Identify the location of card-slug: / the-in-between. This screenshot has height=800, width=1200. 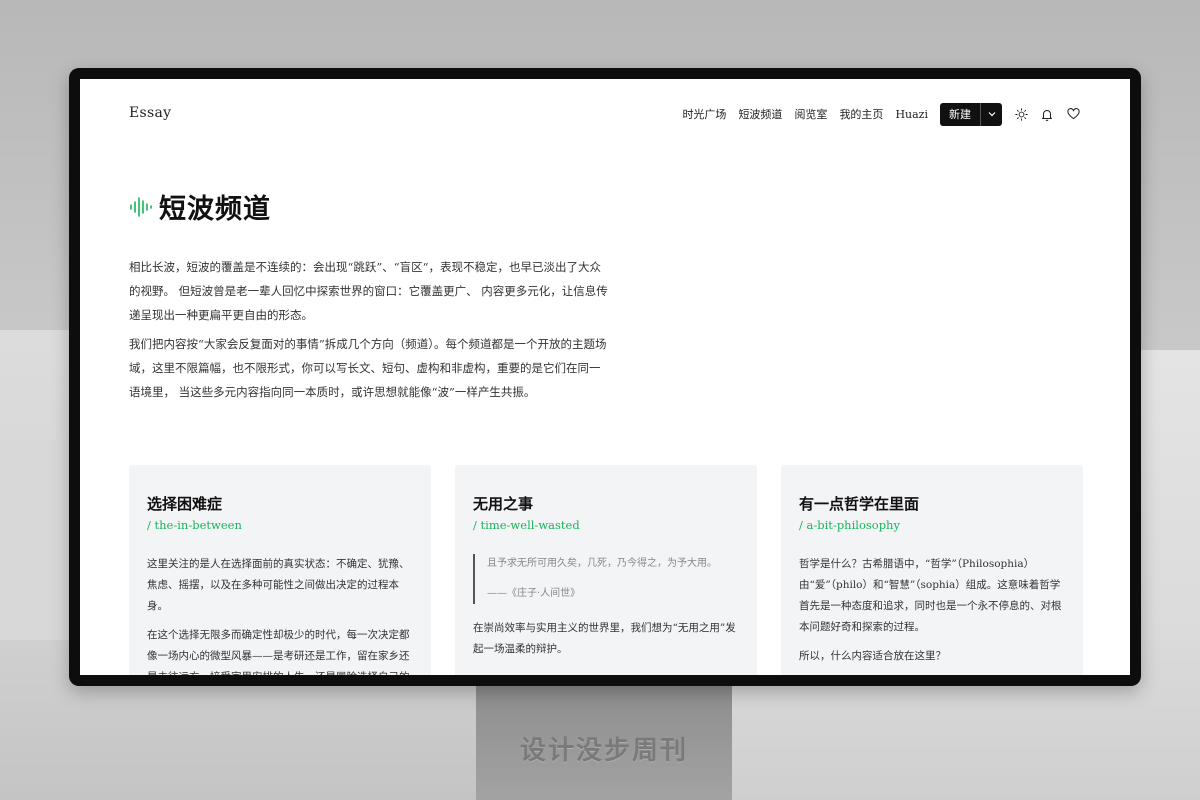
(194, 525).